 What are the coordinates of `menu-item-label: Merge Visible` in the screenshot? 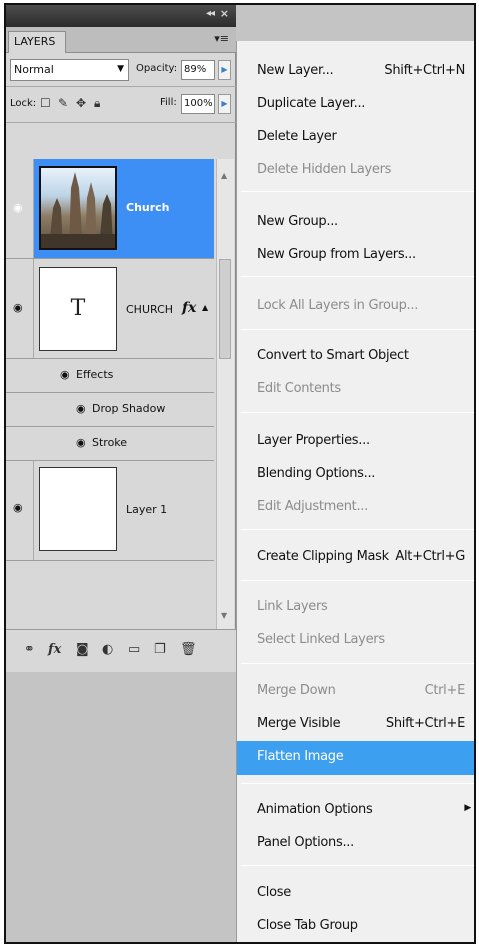 It's located at (299, 723).